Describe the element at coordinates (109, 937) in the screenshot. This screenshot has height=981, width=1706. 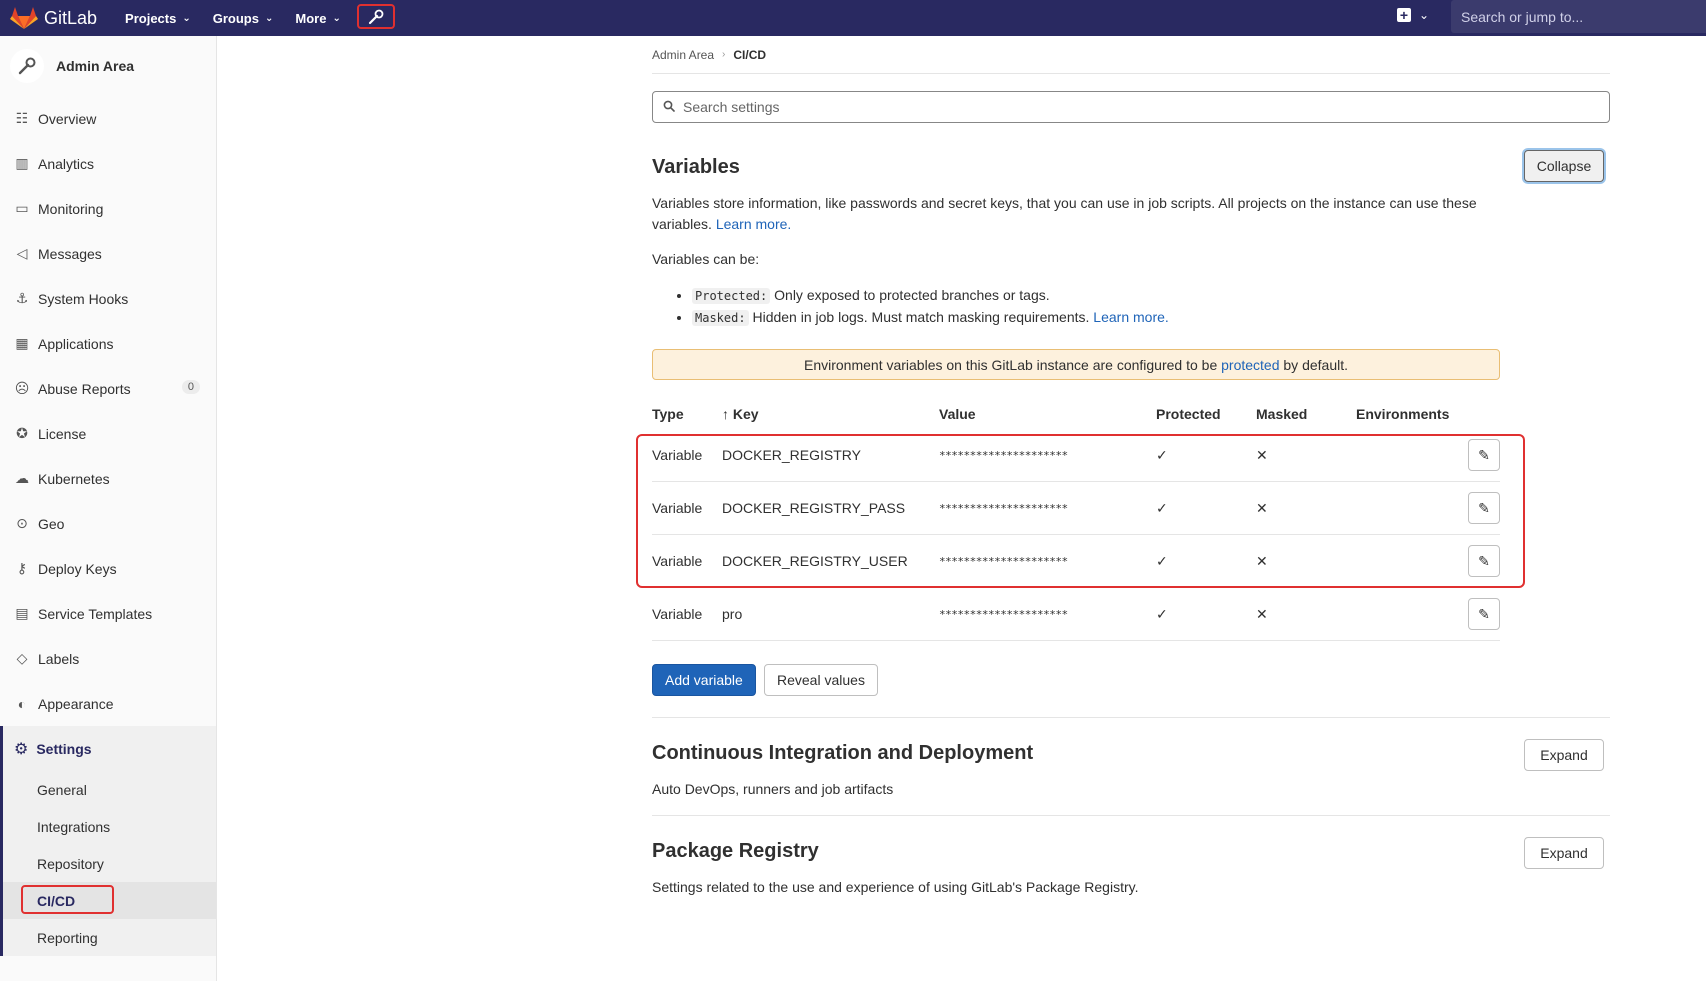
I see `sidebar-subitem-reporting: Reporting` at that location.